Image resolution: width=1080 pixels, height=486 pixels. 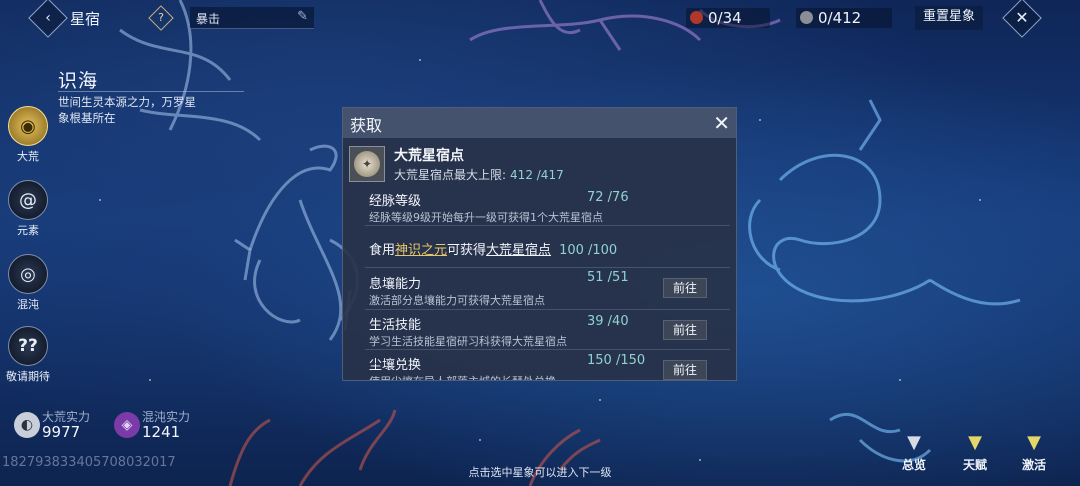 I want to click on item-max: 大荒星宿点最大上限: 412 /417, so click(x=479, y=174).